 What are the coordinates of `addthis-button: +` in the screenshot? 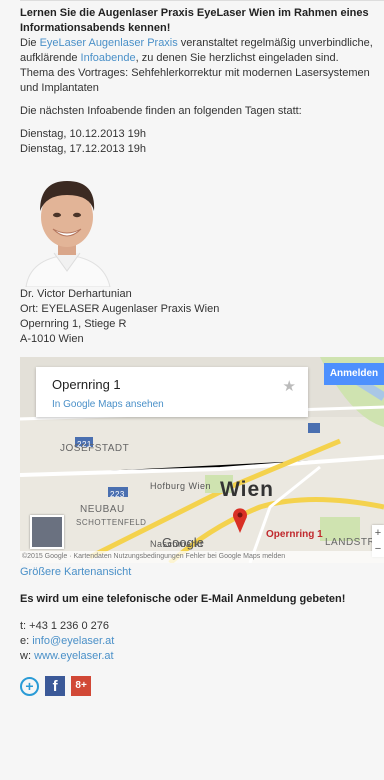 It's located at (29, 686).